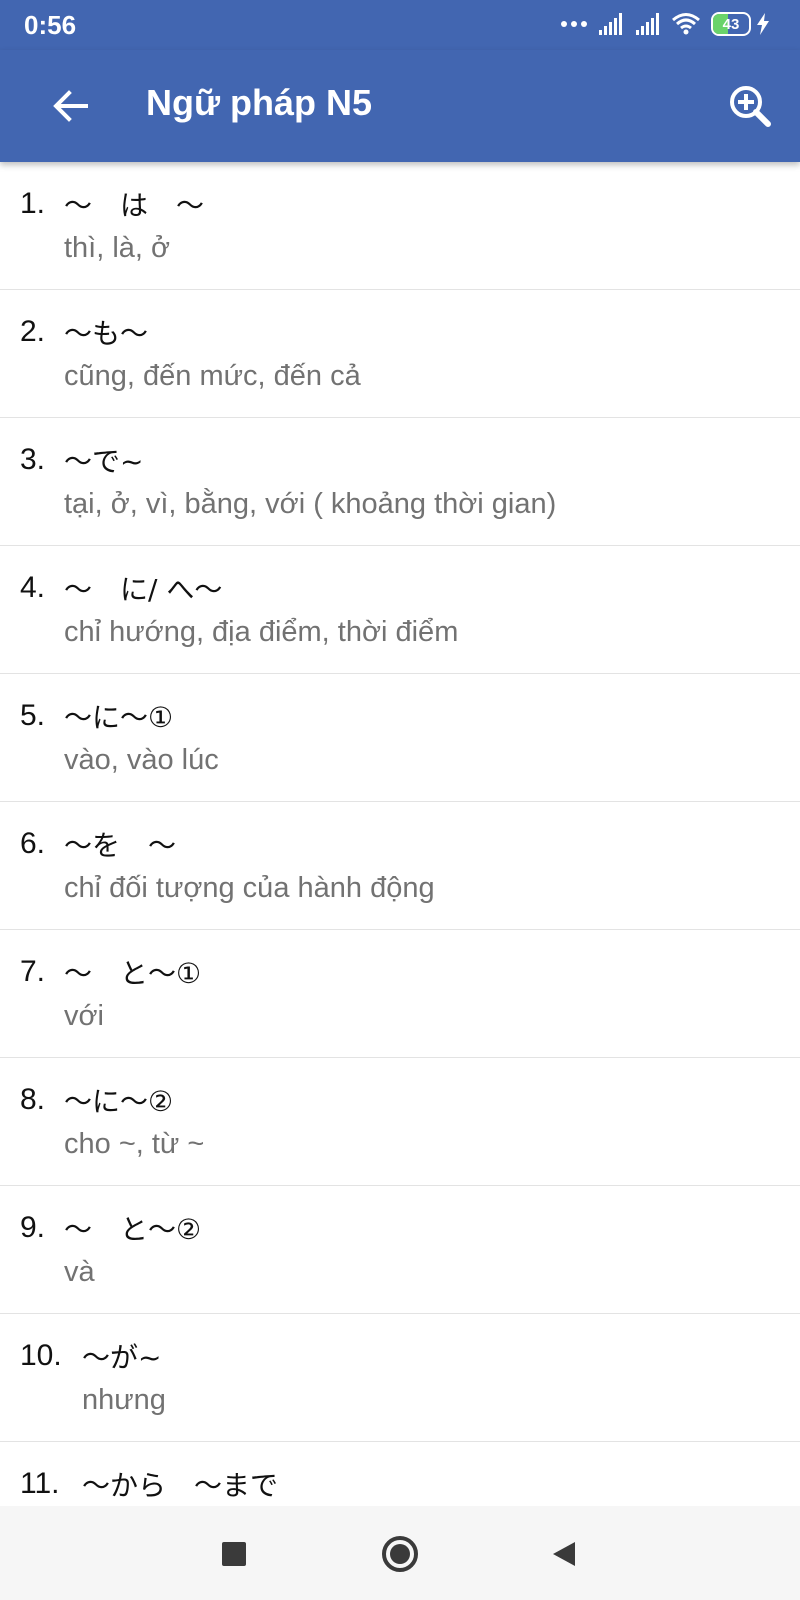 This screenshot has width=800, height=1600. What do you see at coordinates (574, 24) in the screenshot?
I see `more-notifications-icon` at bounding box center [574, 24].